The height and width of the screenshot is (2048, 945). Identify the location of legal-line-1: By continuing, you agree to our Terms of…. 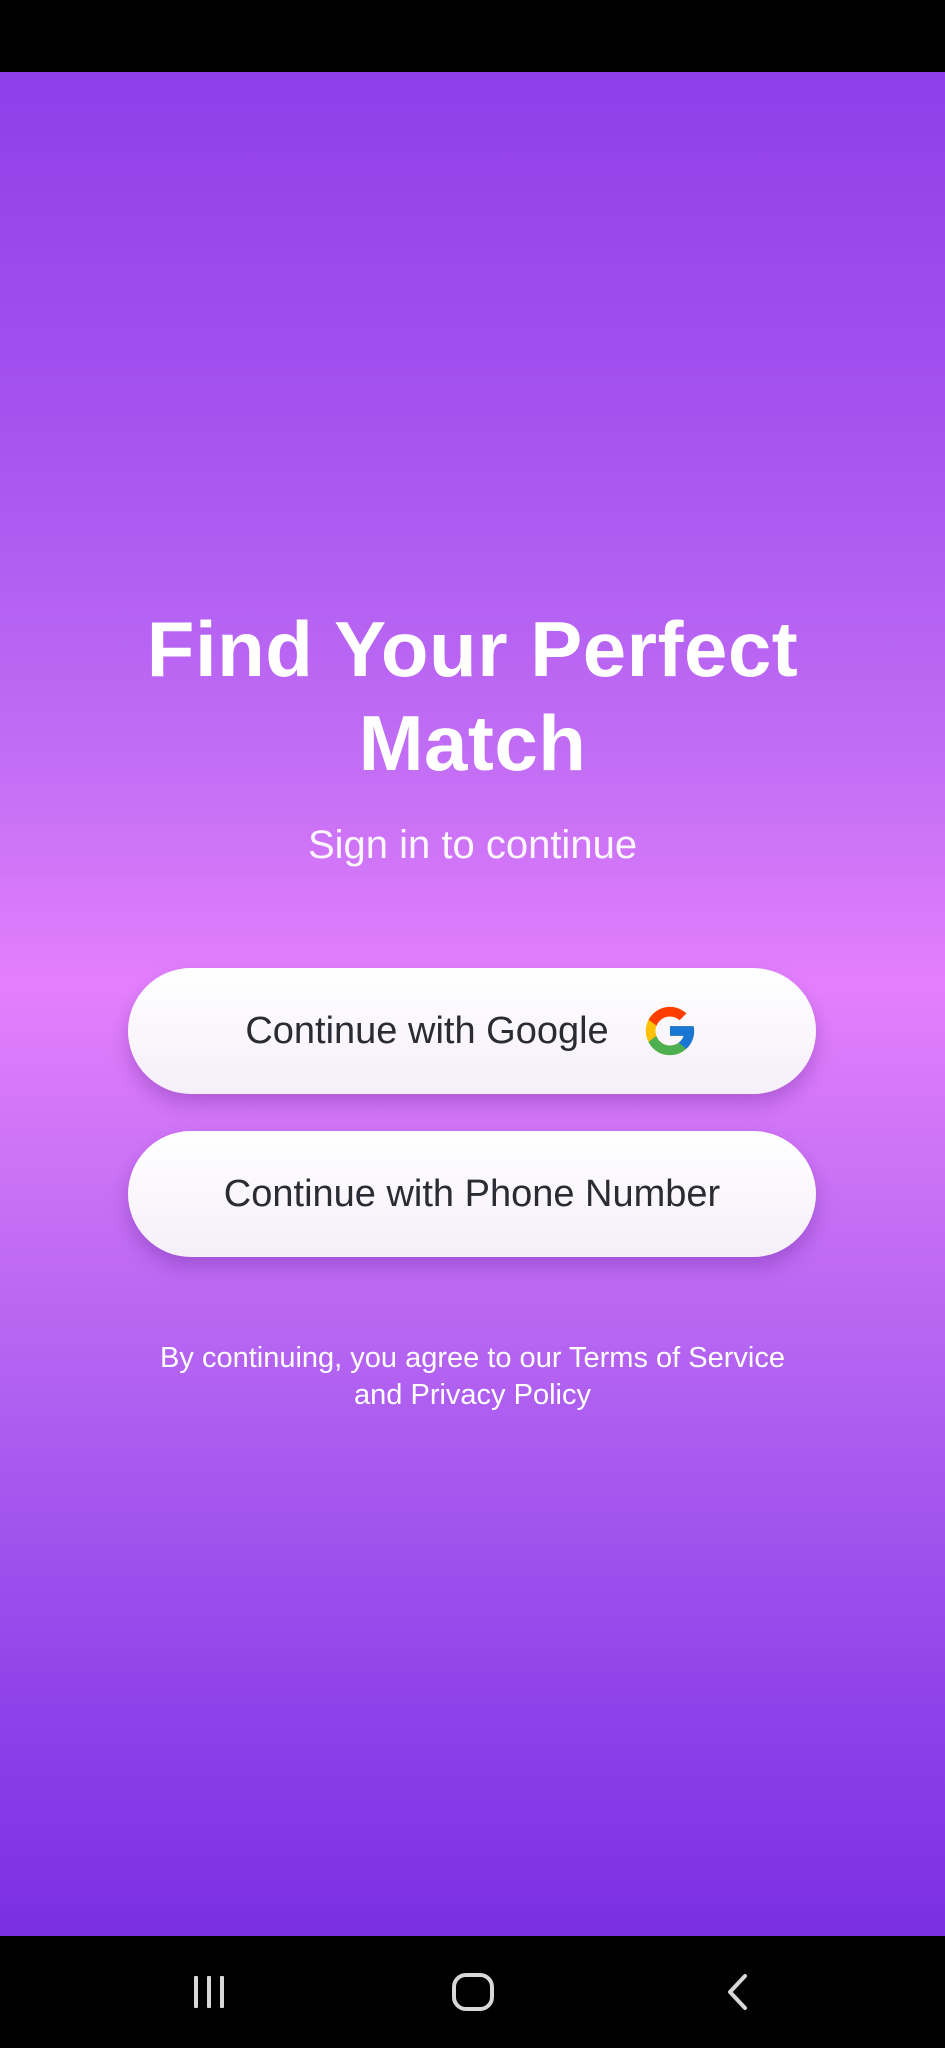
(472, 1358).